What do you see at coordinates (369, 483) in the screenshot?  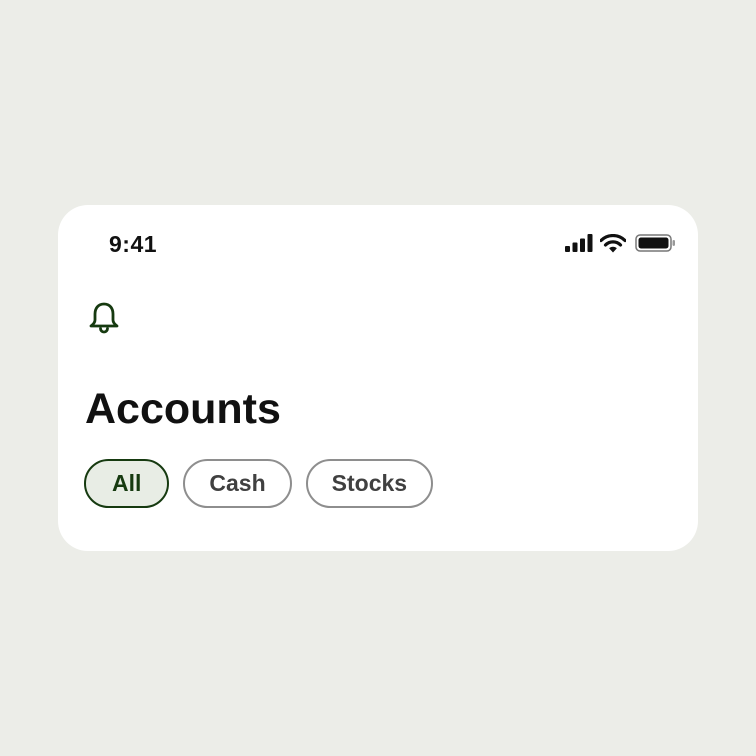 I see `filter-chip-stocks: Stocks` at bounding box center [369, 483].